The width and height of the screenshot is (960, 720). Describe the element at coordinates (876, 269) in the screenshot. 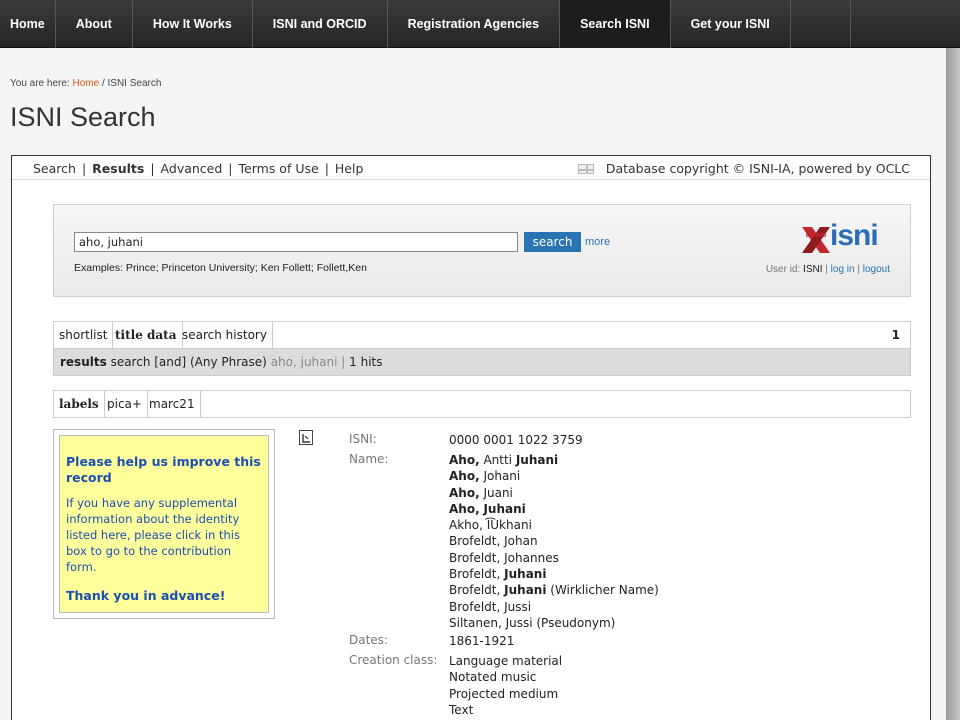

I see `logout-link: logout` at that location.